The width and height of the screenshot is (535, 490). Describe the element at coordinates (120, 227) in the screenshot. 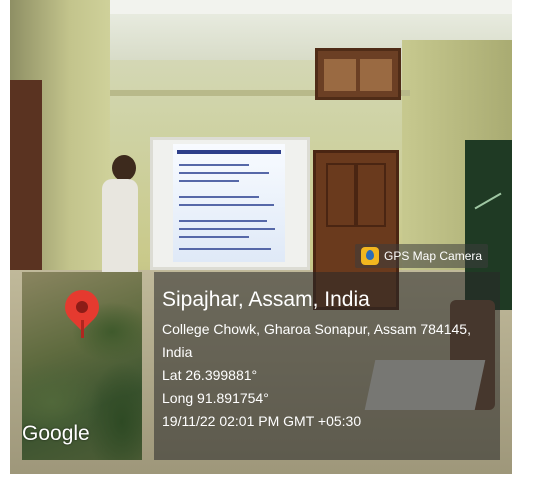

I see `person-body` at that location.